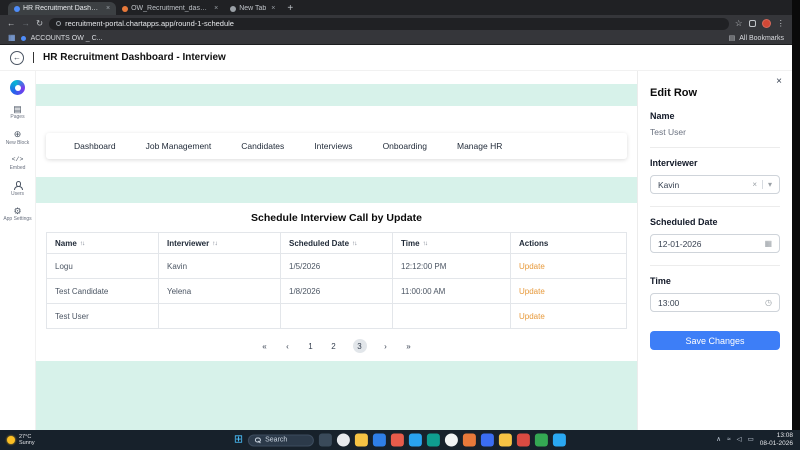 The image size is (800, 450). Describe the element at coordinates (18, 138) in the screenshot. I see `sidebar-item-new-block: ⊕ New Block` at that location.